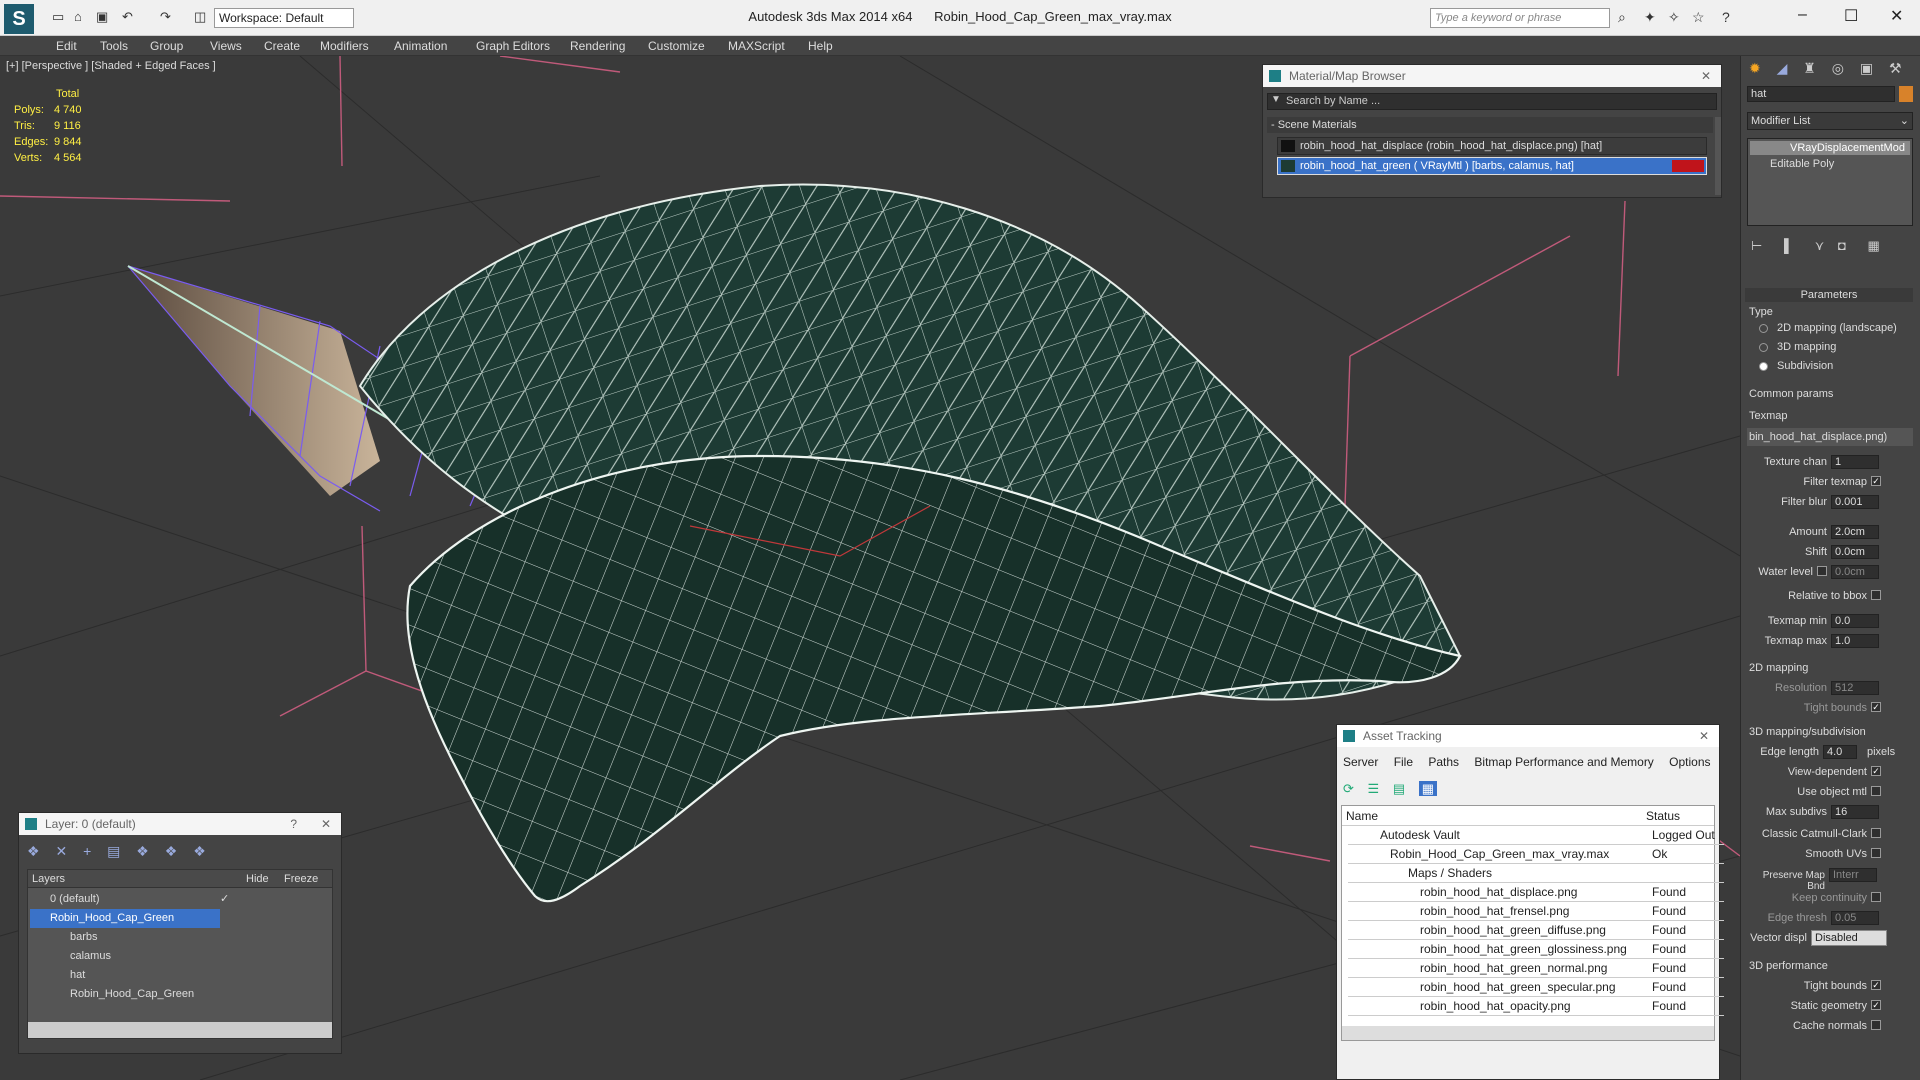  Describe the element at coordinates (1536, 930) in the screenshot. I see `asset-row: robin_hood_hat_green_diffuse.png Found` at that location.